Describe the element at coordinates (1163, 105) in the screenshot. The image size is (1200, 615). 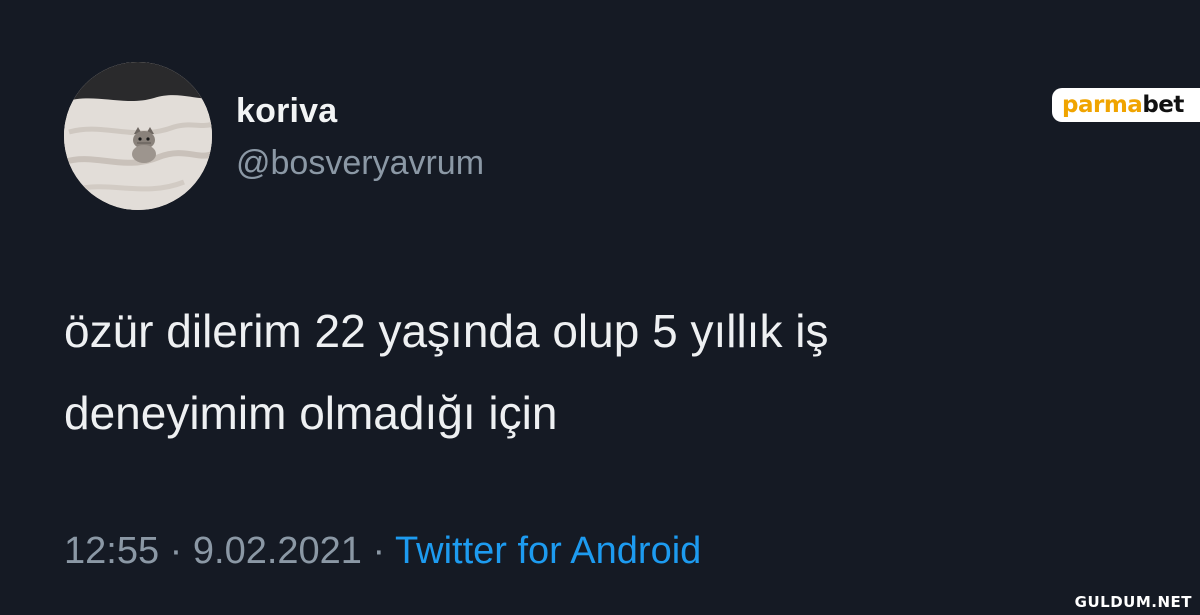
I see `brand-logo-part2: bet` at that location.